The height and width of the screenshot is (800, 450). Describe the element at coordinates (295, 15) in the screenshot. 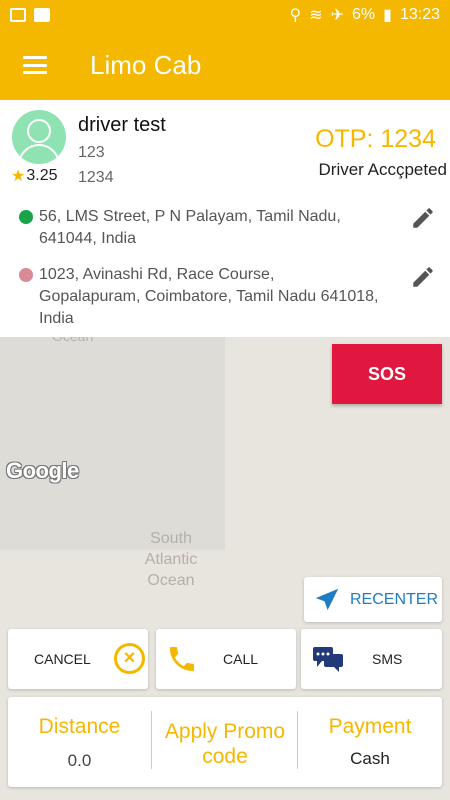

I see `location-icon: ⚲` at that location.